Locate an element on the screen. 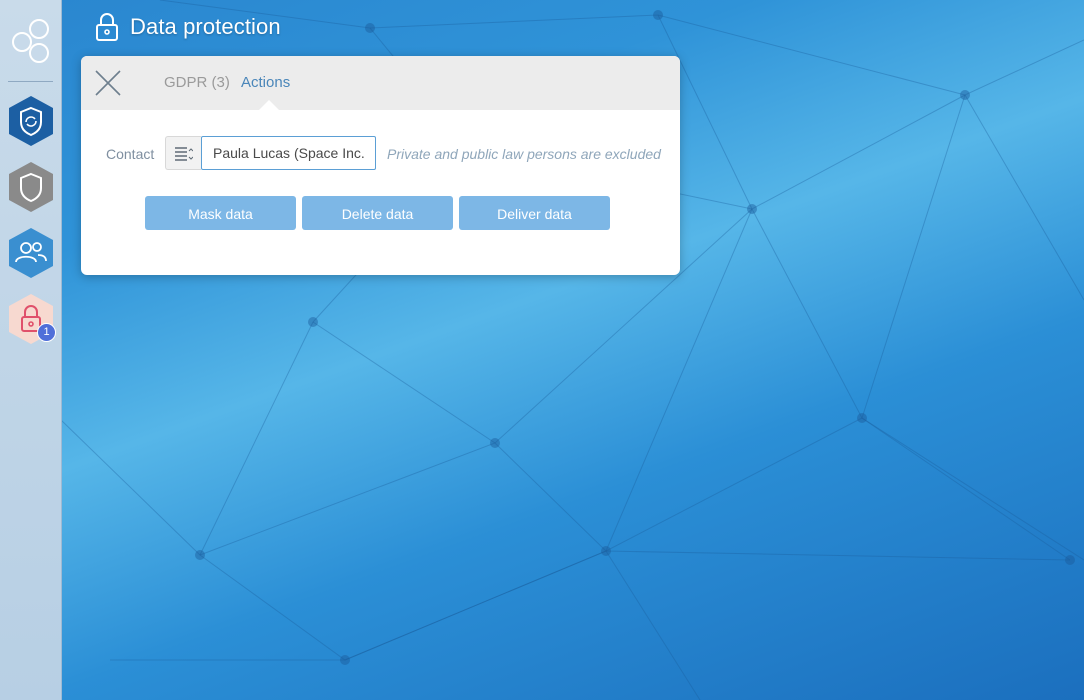 Image resolution: width=1084 pixels, height=700 pixels. deliver-data-button: Deliver data is located at coordinates (534, 213).